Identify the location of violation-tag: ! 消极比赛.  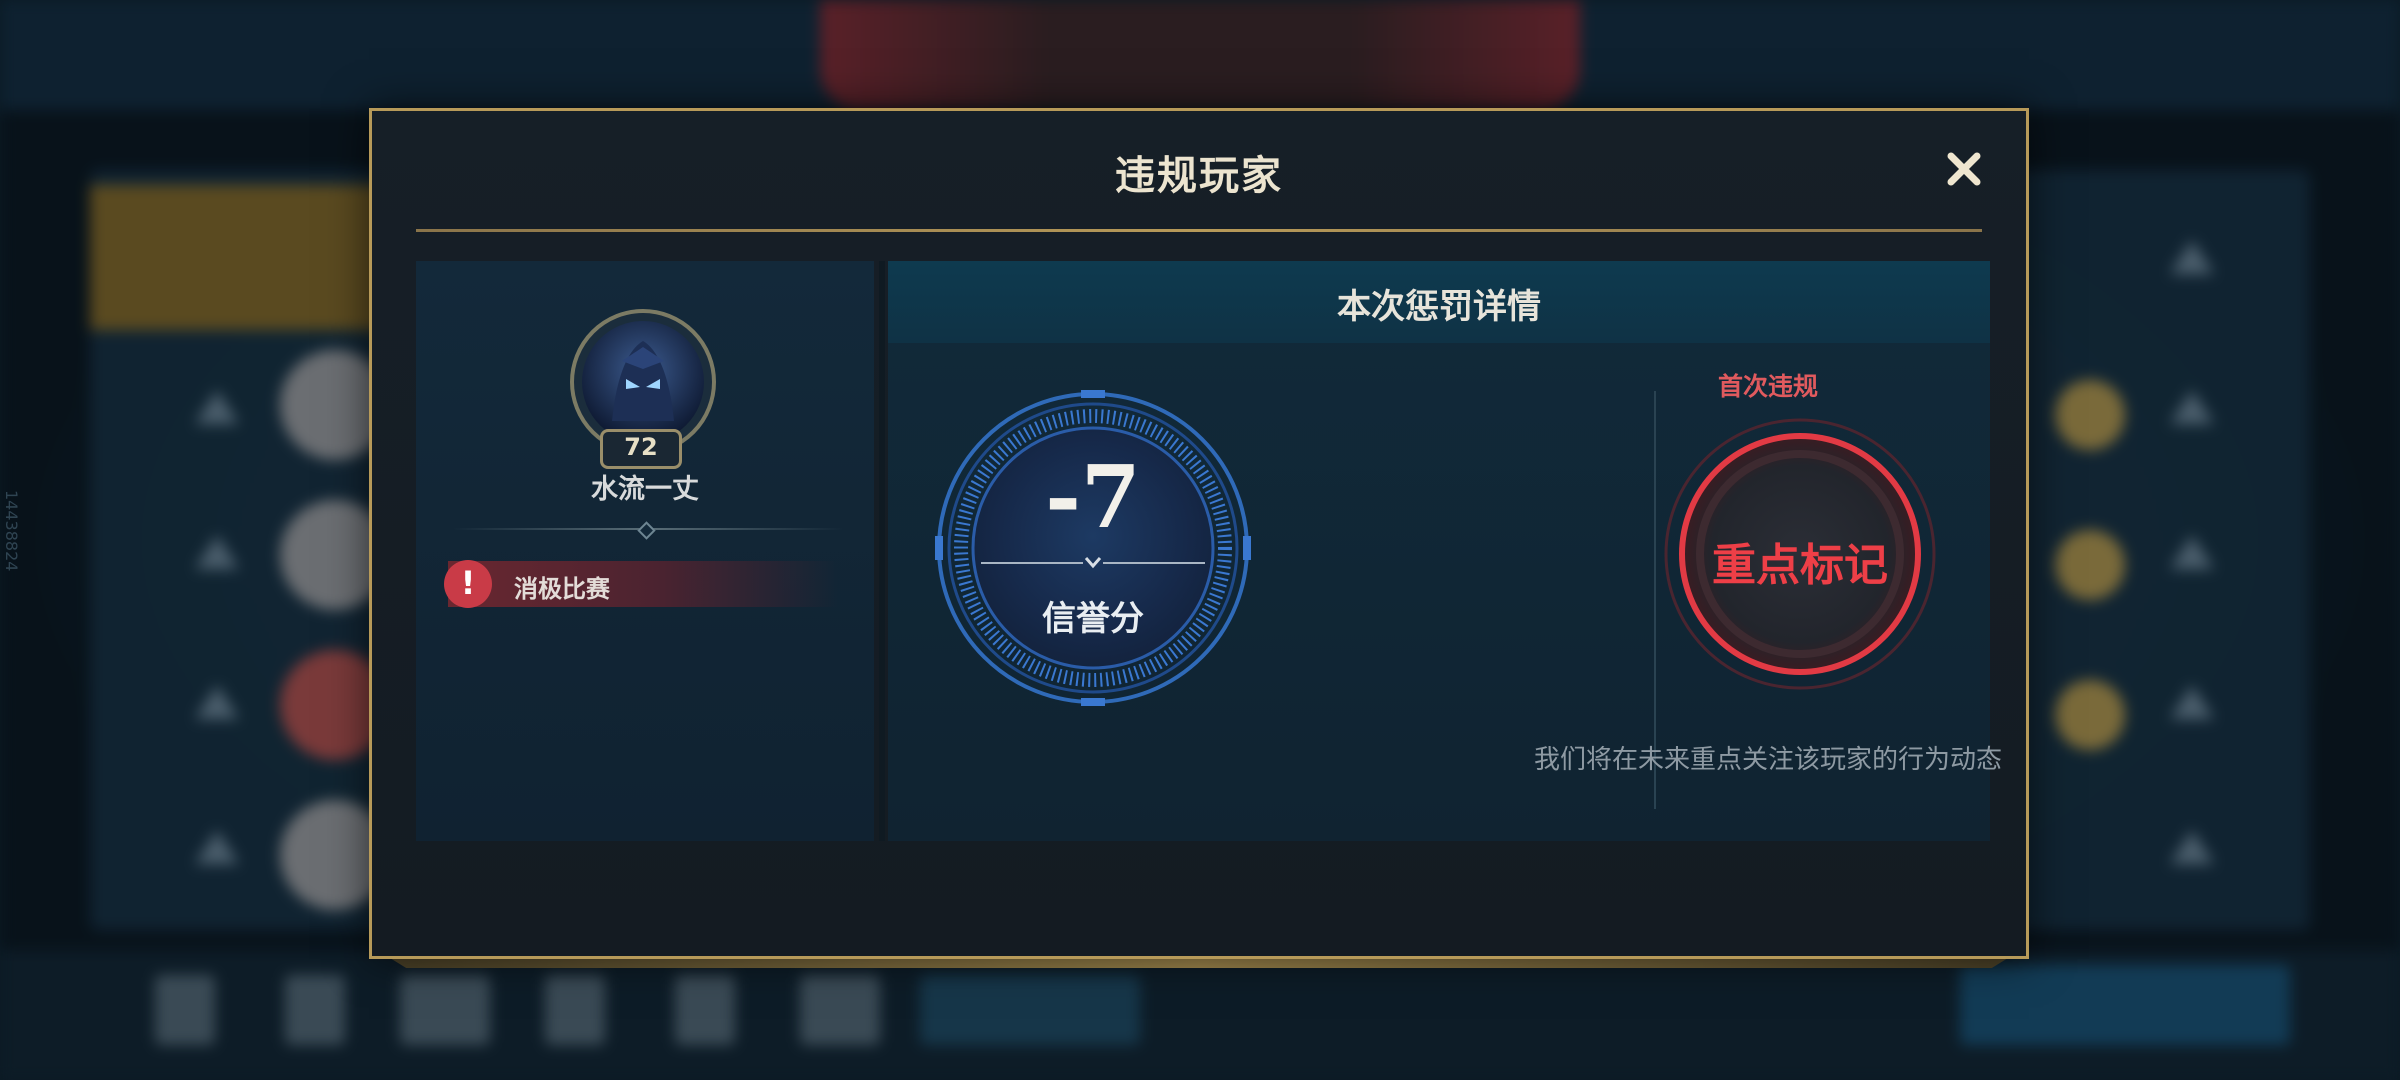
(641, 584).